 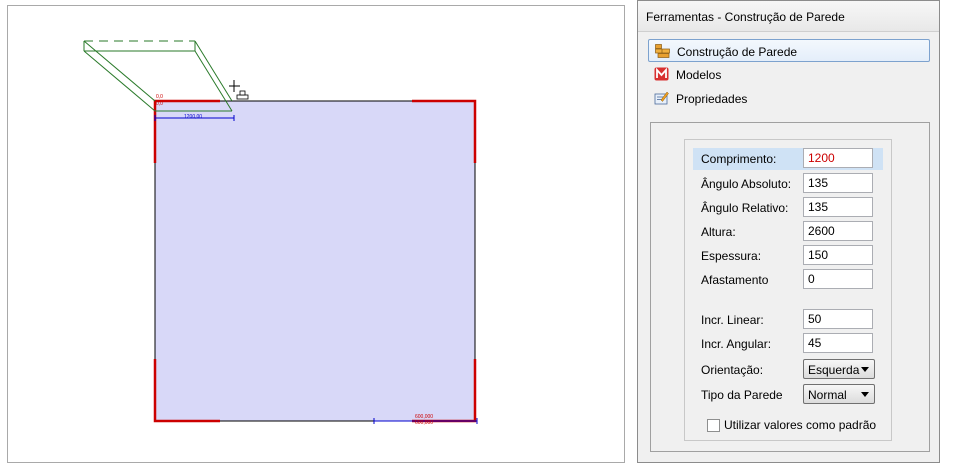 What do you see at coordinates (242, 95) in the screenshot?
I see `wall-tool-cursor-icon` at bounding box center [242, 95].